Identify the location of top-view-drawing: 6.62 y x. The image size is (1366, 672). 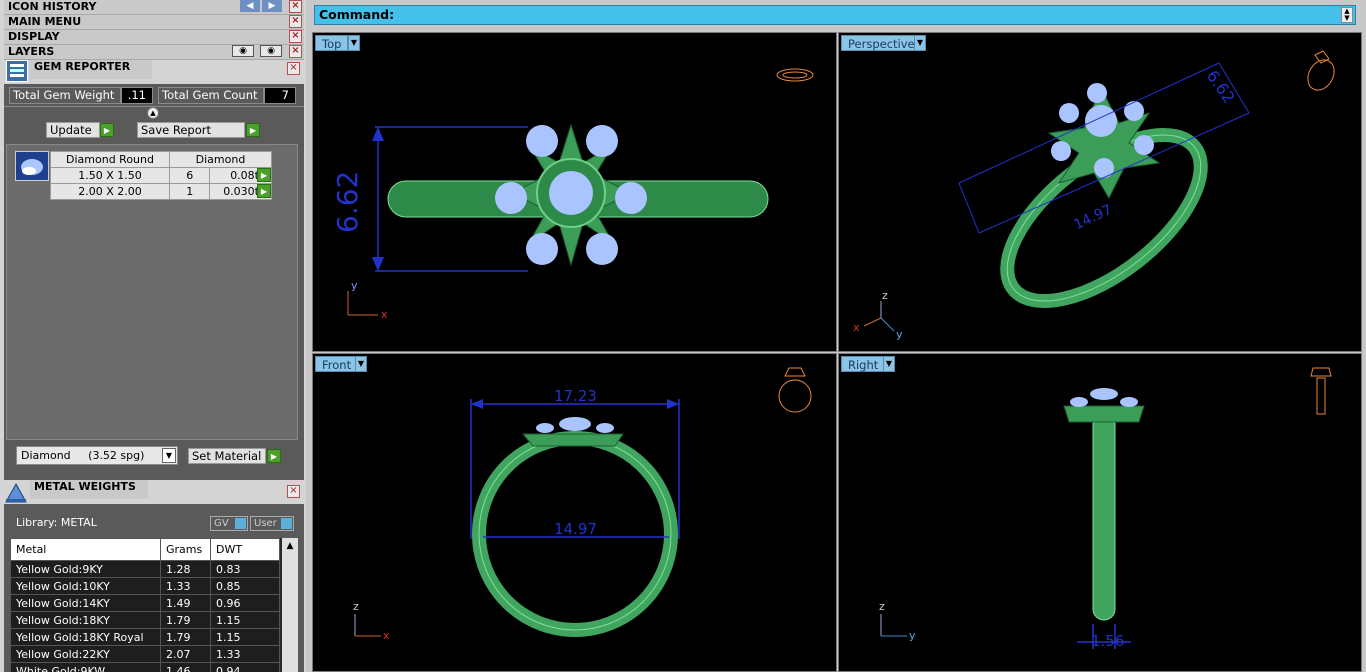
(572, 194).